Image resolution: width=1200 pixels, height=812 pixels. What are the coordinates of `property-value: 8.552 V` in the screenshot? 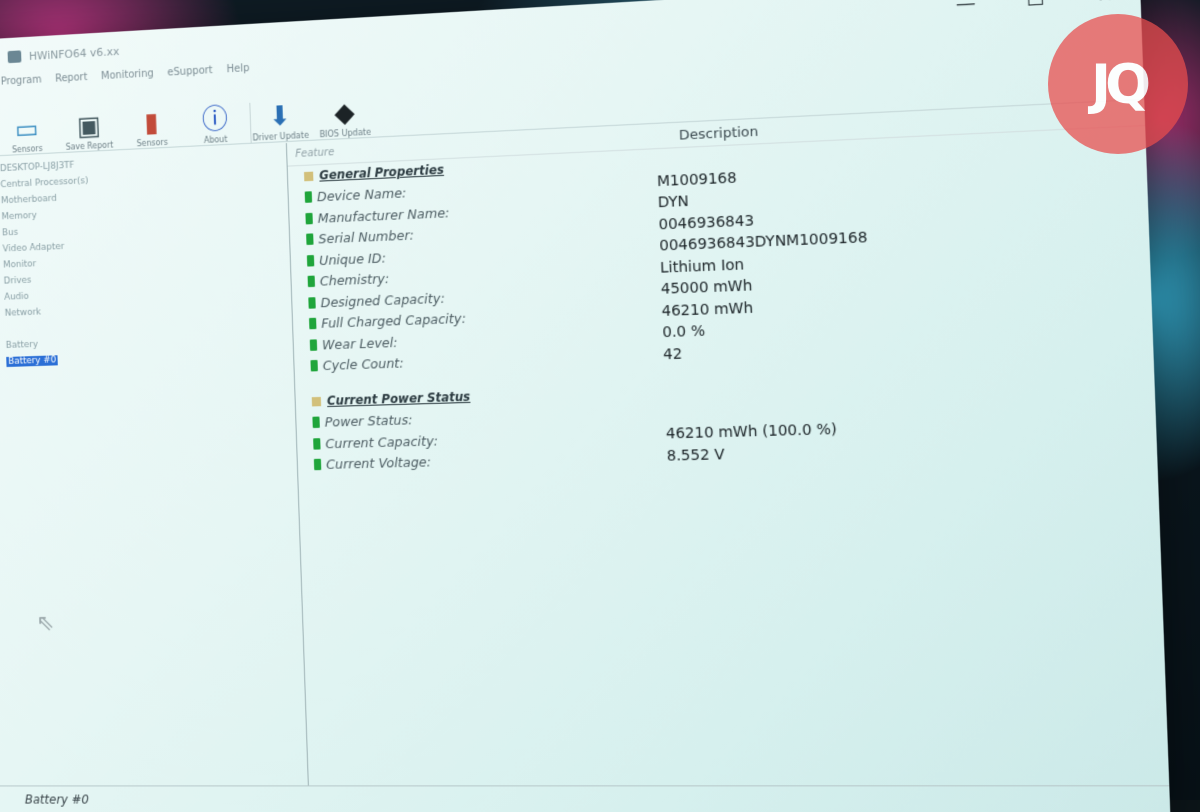 It's located at (695, 455).